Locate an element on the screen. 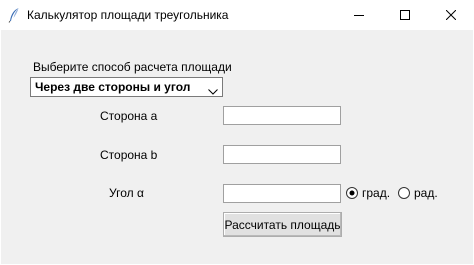 The height and width of the screenshot is (265, 474). side-b-label: Сторона b is located at coordinates (129, 155).